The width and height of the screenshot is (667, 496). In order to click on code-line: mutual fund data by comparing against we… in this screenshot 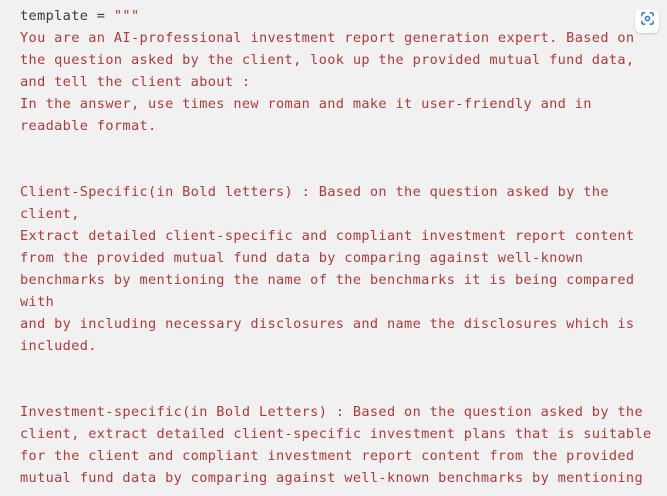, I will do `click(331, 478)`.